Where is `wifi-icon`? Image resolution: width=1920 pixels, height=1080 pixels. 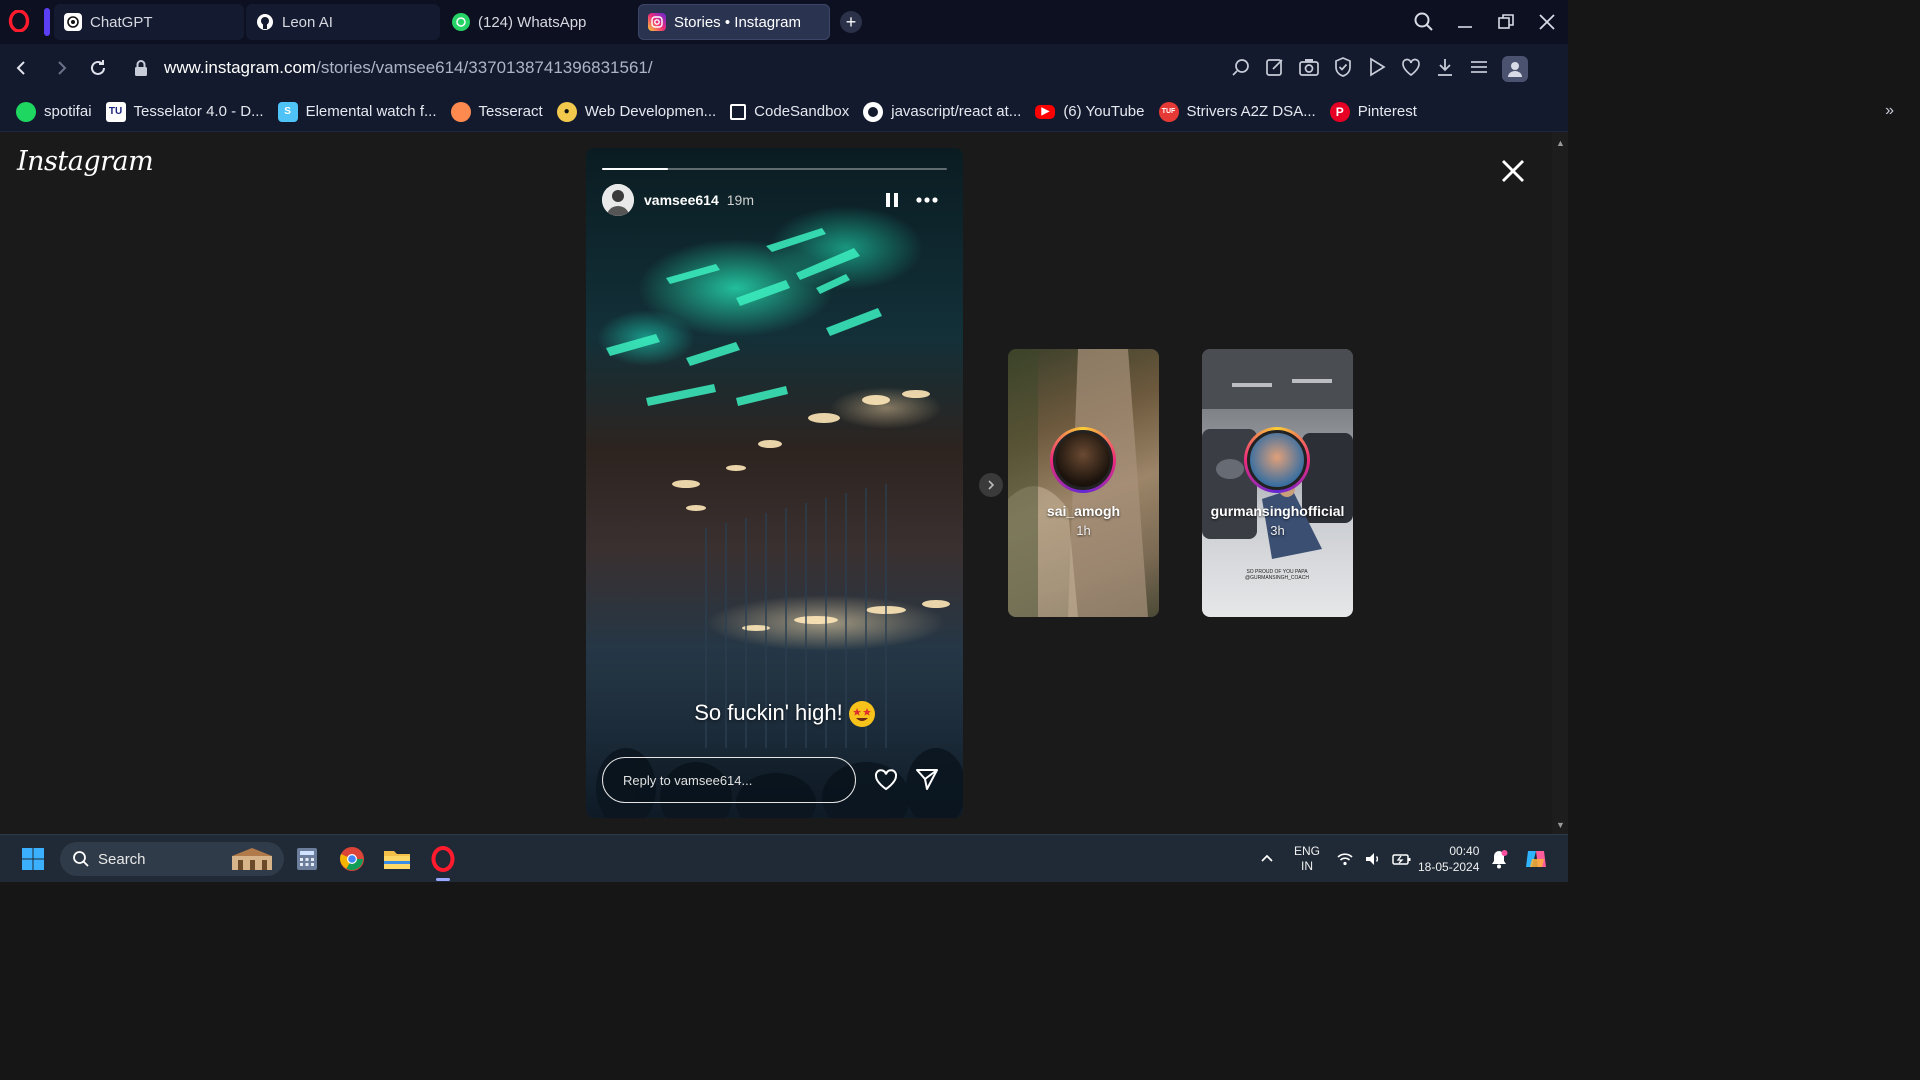 wifi-icon is located at coordinates (1345, 859).